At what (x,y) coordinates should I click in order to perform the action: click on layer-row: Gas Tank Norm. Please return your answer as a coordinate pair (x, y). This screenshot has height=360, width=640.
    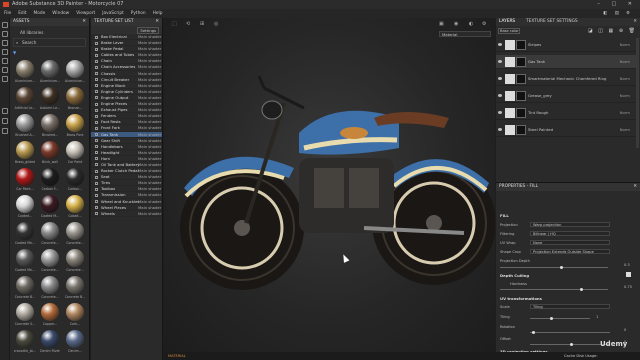
    Looking at the image, I should click on (566, 62).